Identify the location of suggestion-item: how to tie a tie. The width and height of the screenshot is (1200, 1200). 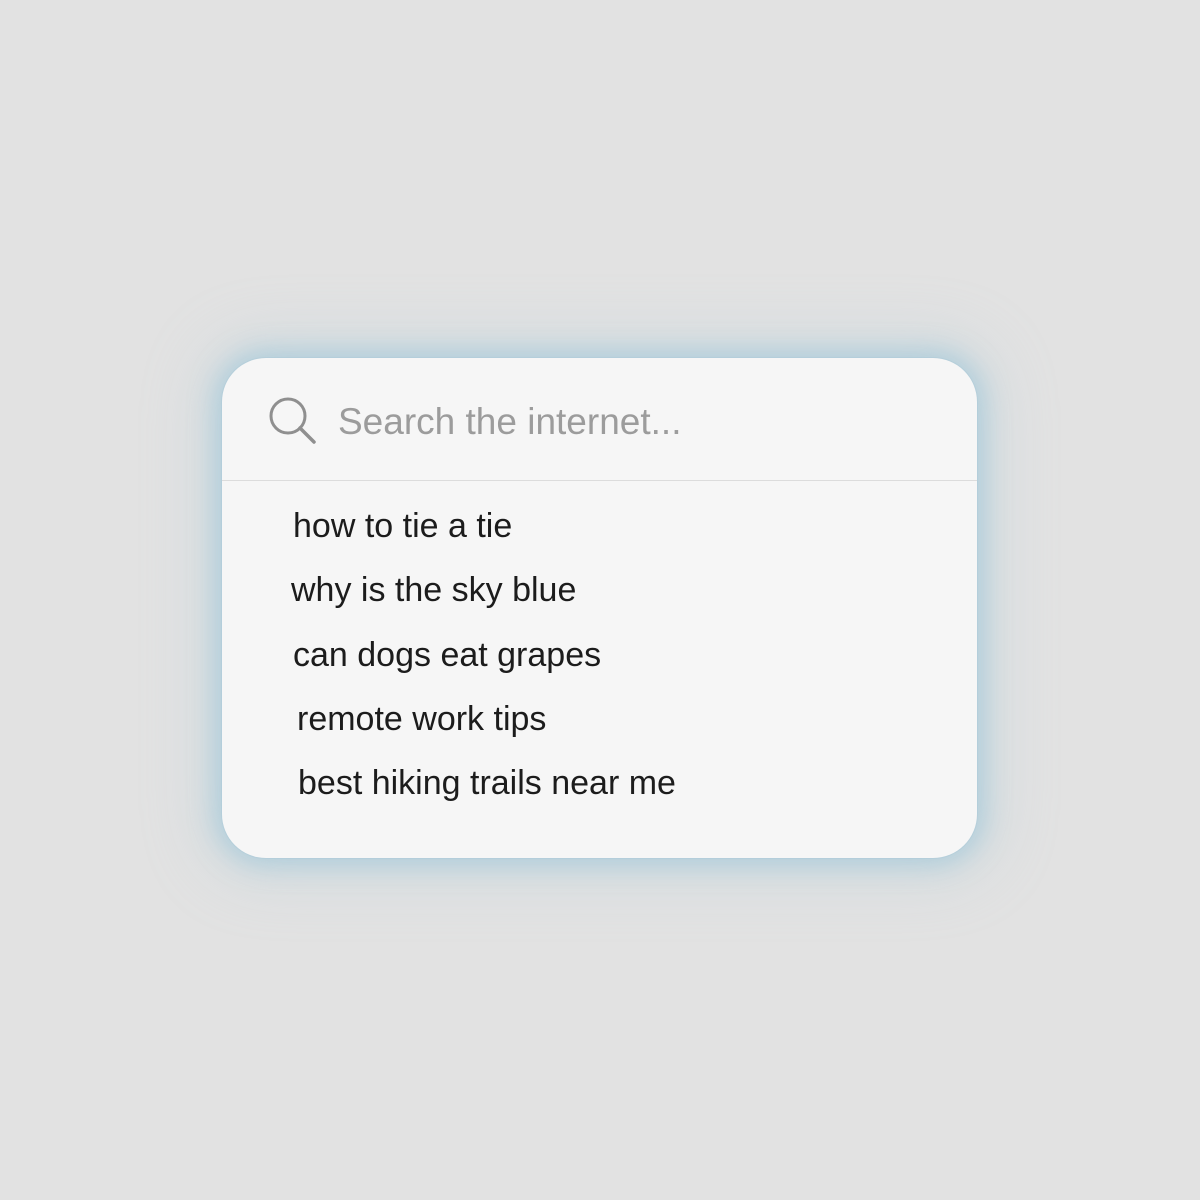
(402, 526).